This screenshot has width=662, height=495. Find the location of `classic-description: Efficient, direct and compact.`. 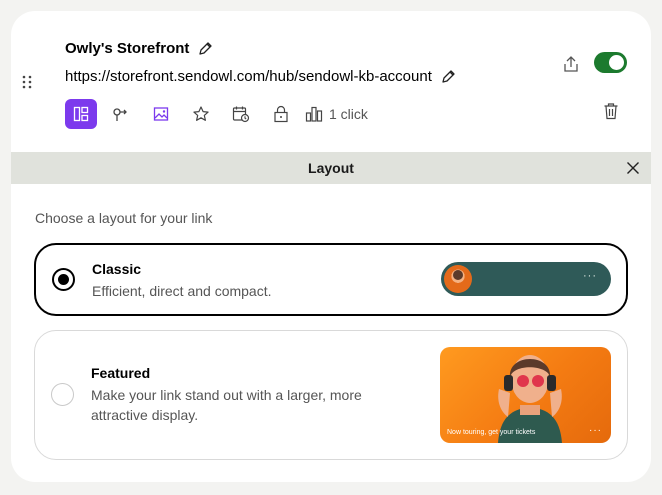

classic-description: Efficient, direct and compact. is located at coordinates (182, 291).